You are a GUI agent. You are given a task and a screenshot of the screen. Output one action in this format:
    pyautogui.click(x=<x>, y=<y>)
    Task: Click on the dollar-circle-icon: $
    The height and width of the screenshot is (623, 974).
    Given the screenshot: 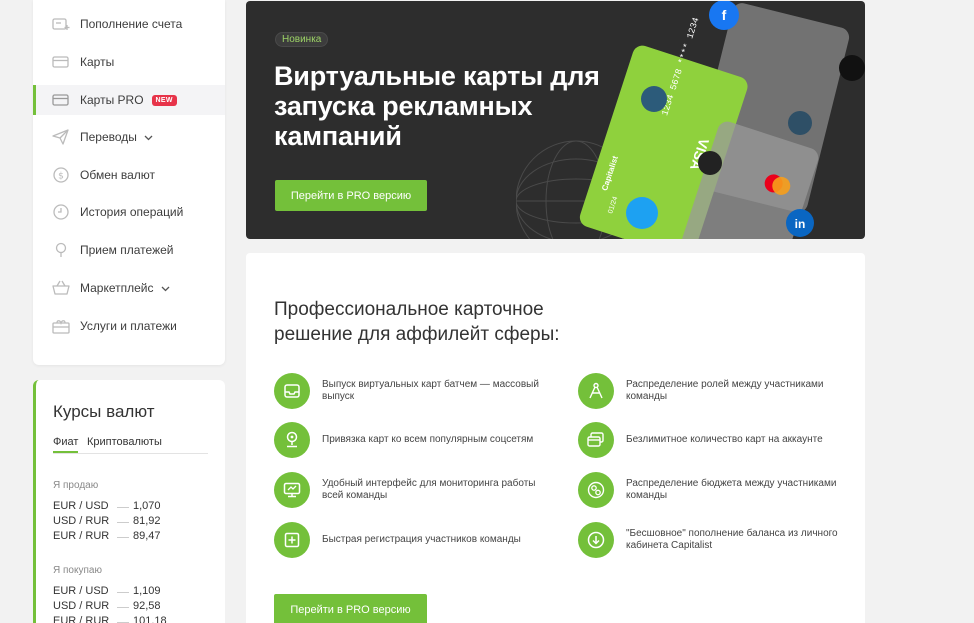 What is the action you would take?
    pyautogui.click(x=61, y=175)
    